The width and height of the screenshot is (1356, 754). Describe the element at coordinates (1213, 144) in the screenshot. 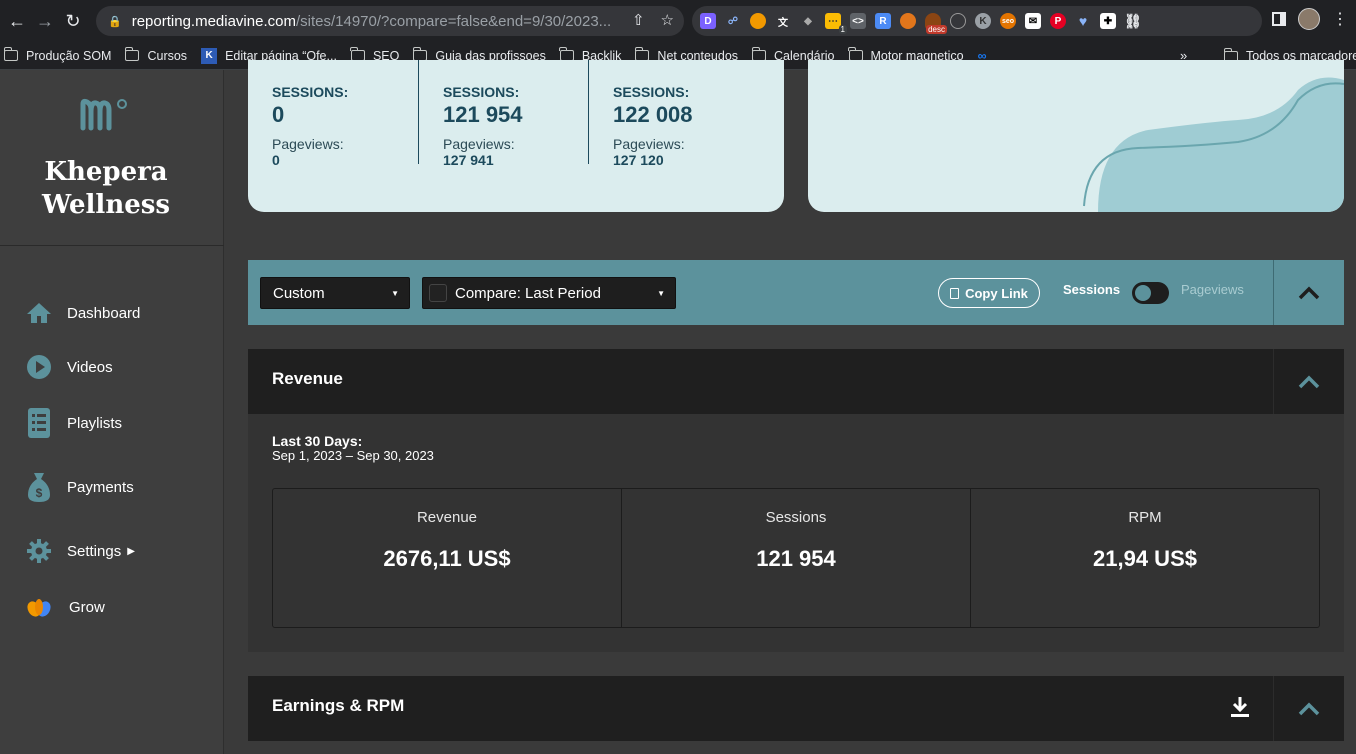

I see `wave-illustration` at that location.